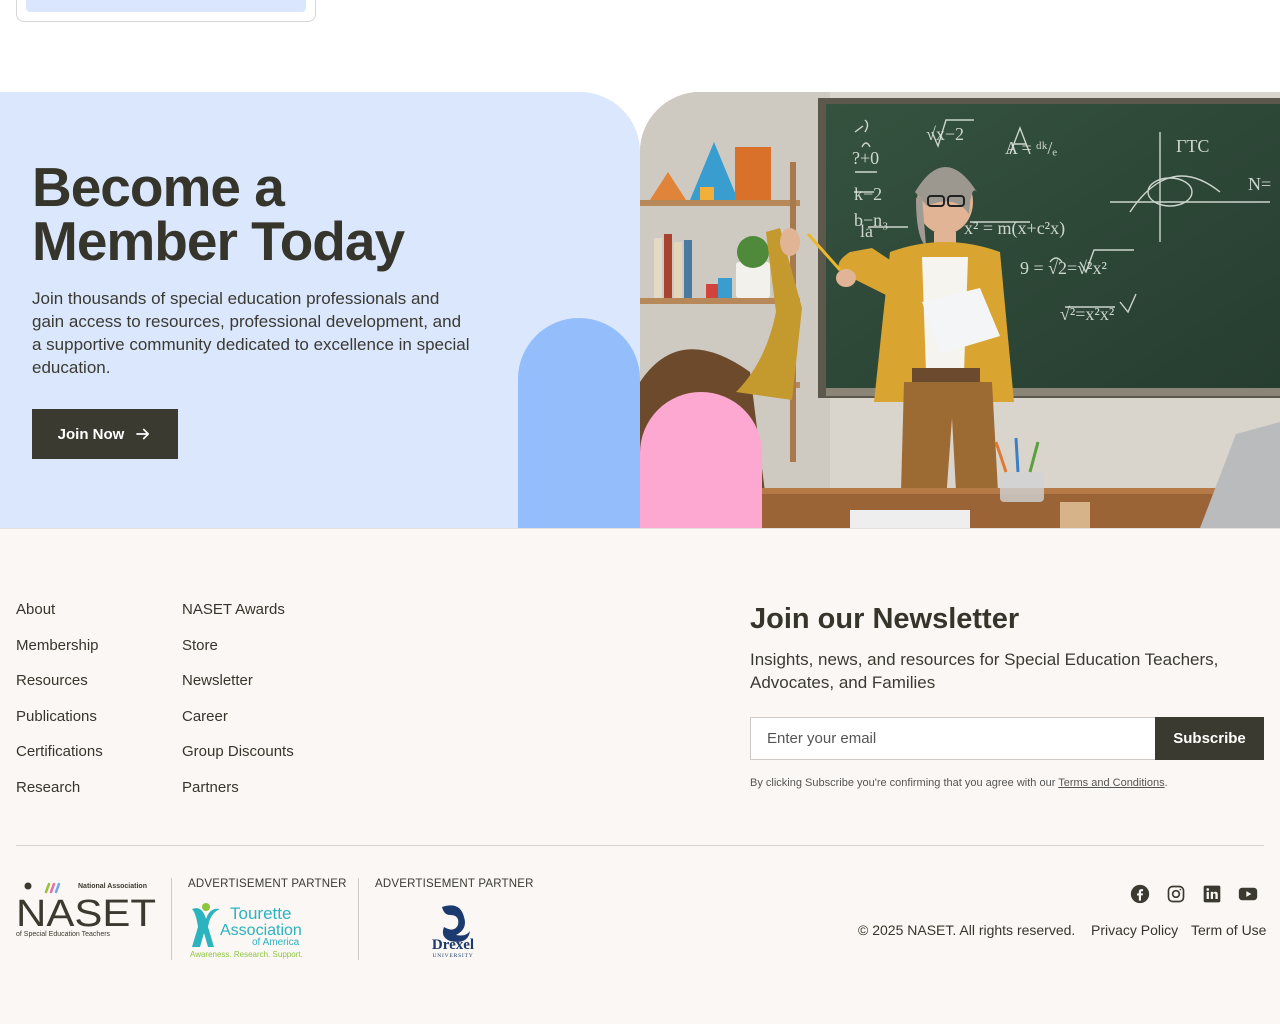  I want to click on footer-link-research: Research, so click(59, 797).